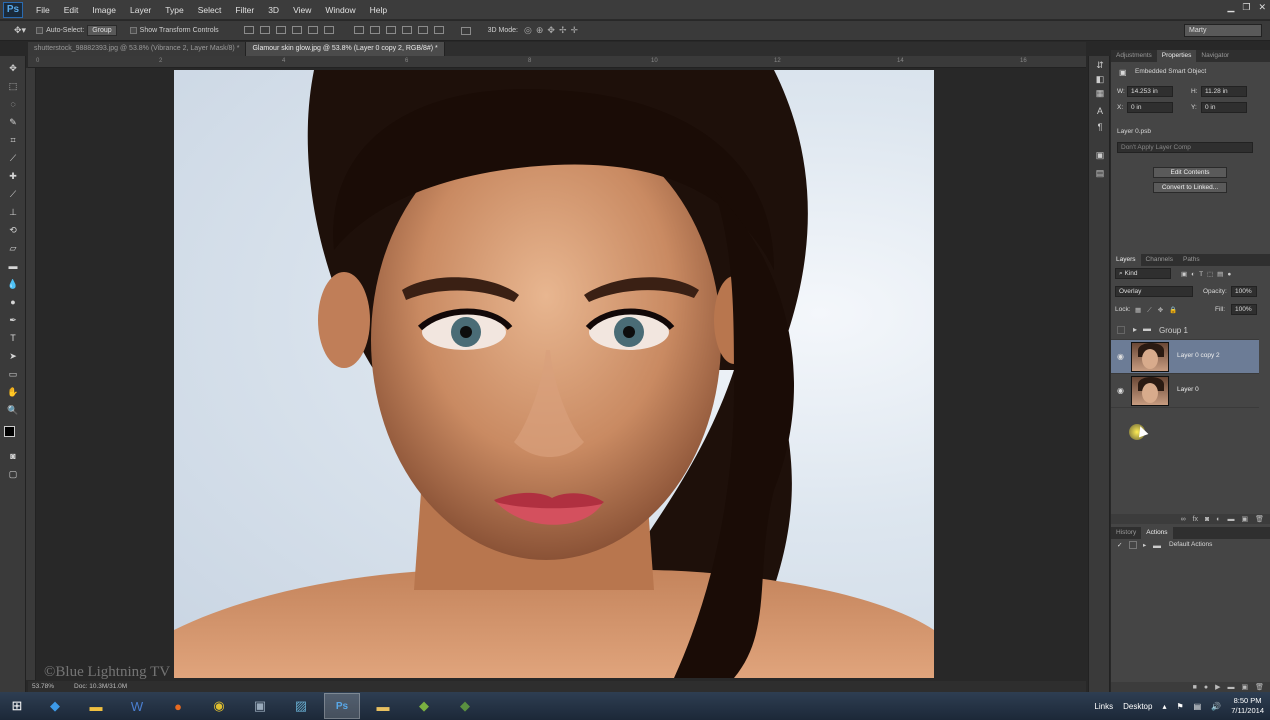 Image resolution: width=1270 pixels, height=720 pixels. What do you see at coordinates (1244, 687) in the screenshot?
I see `new-action-icon: ▣` at bounding box center [1244, 687].